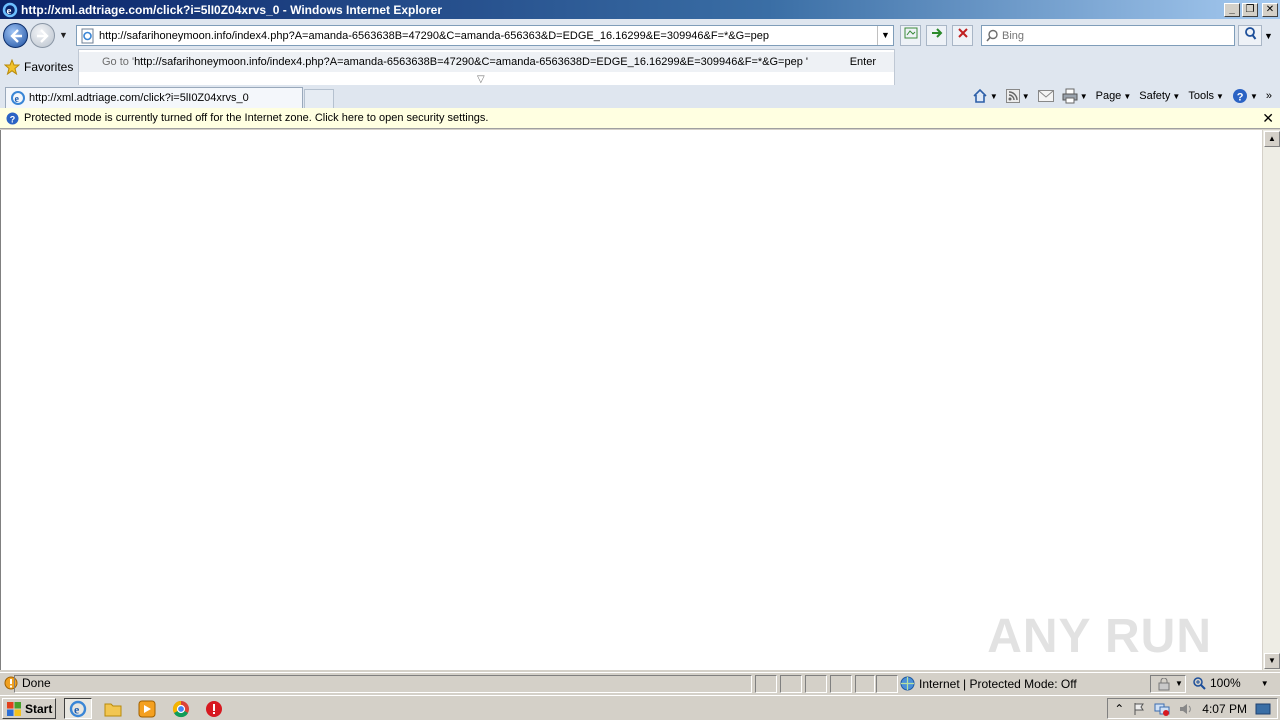 The width and height of the screenshot is (1280, 720). Describe the element at coordinates (1084, 96) in the screenshot. I see `print-dropdown-icon: ▼` at that location.